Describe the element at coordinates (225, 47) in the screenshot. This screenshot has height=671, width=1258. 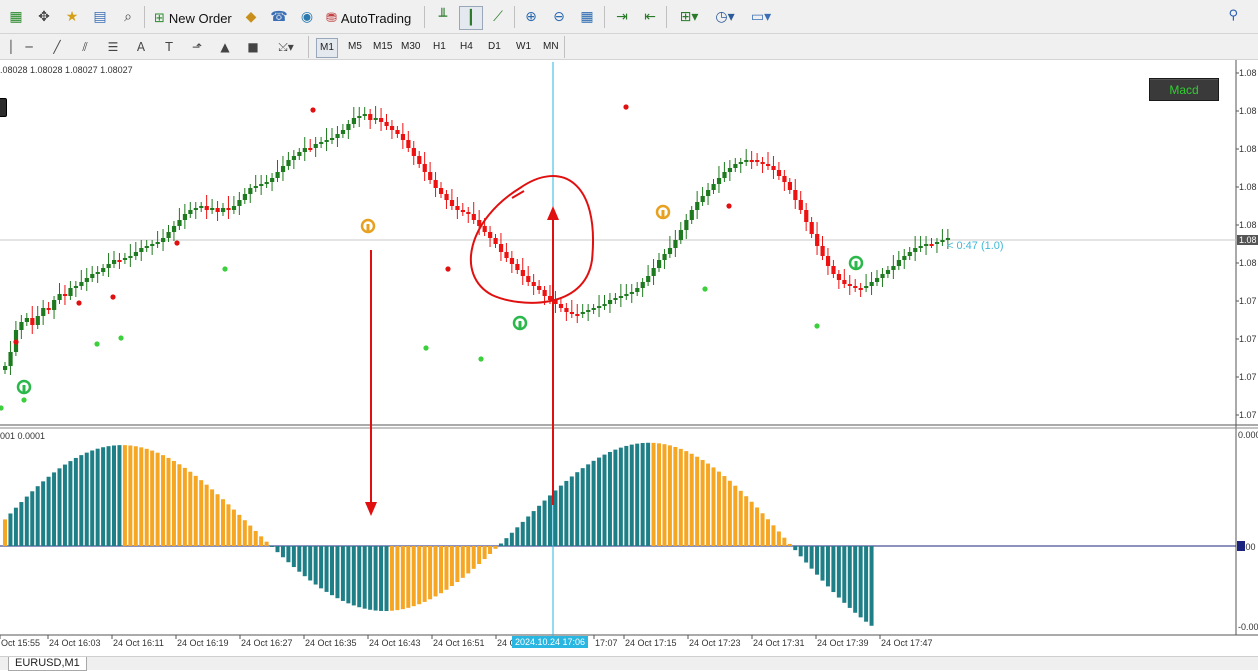
I see `triangle-icon: ▲` at that location.